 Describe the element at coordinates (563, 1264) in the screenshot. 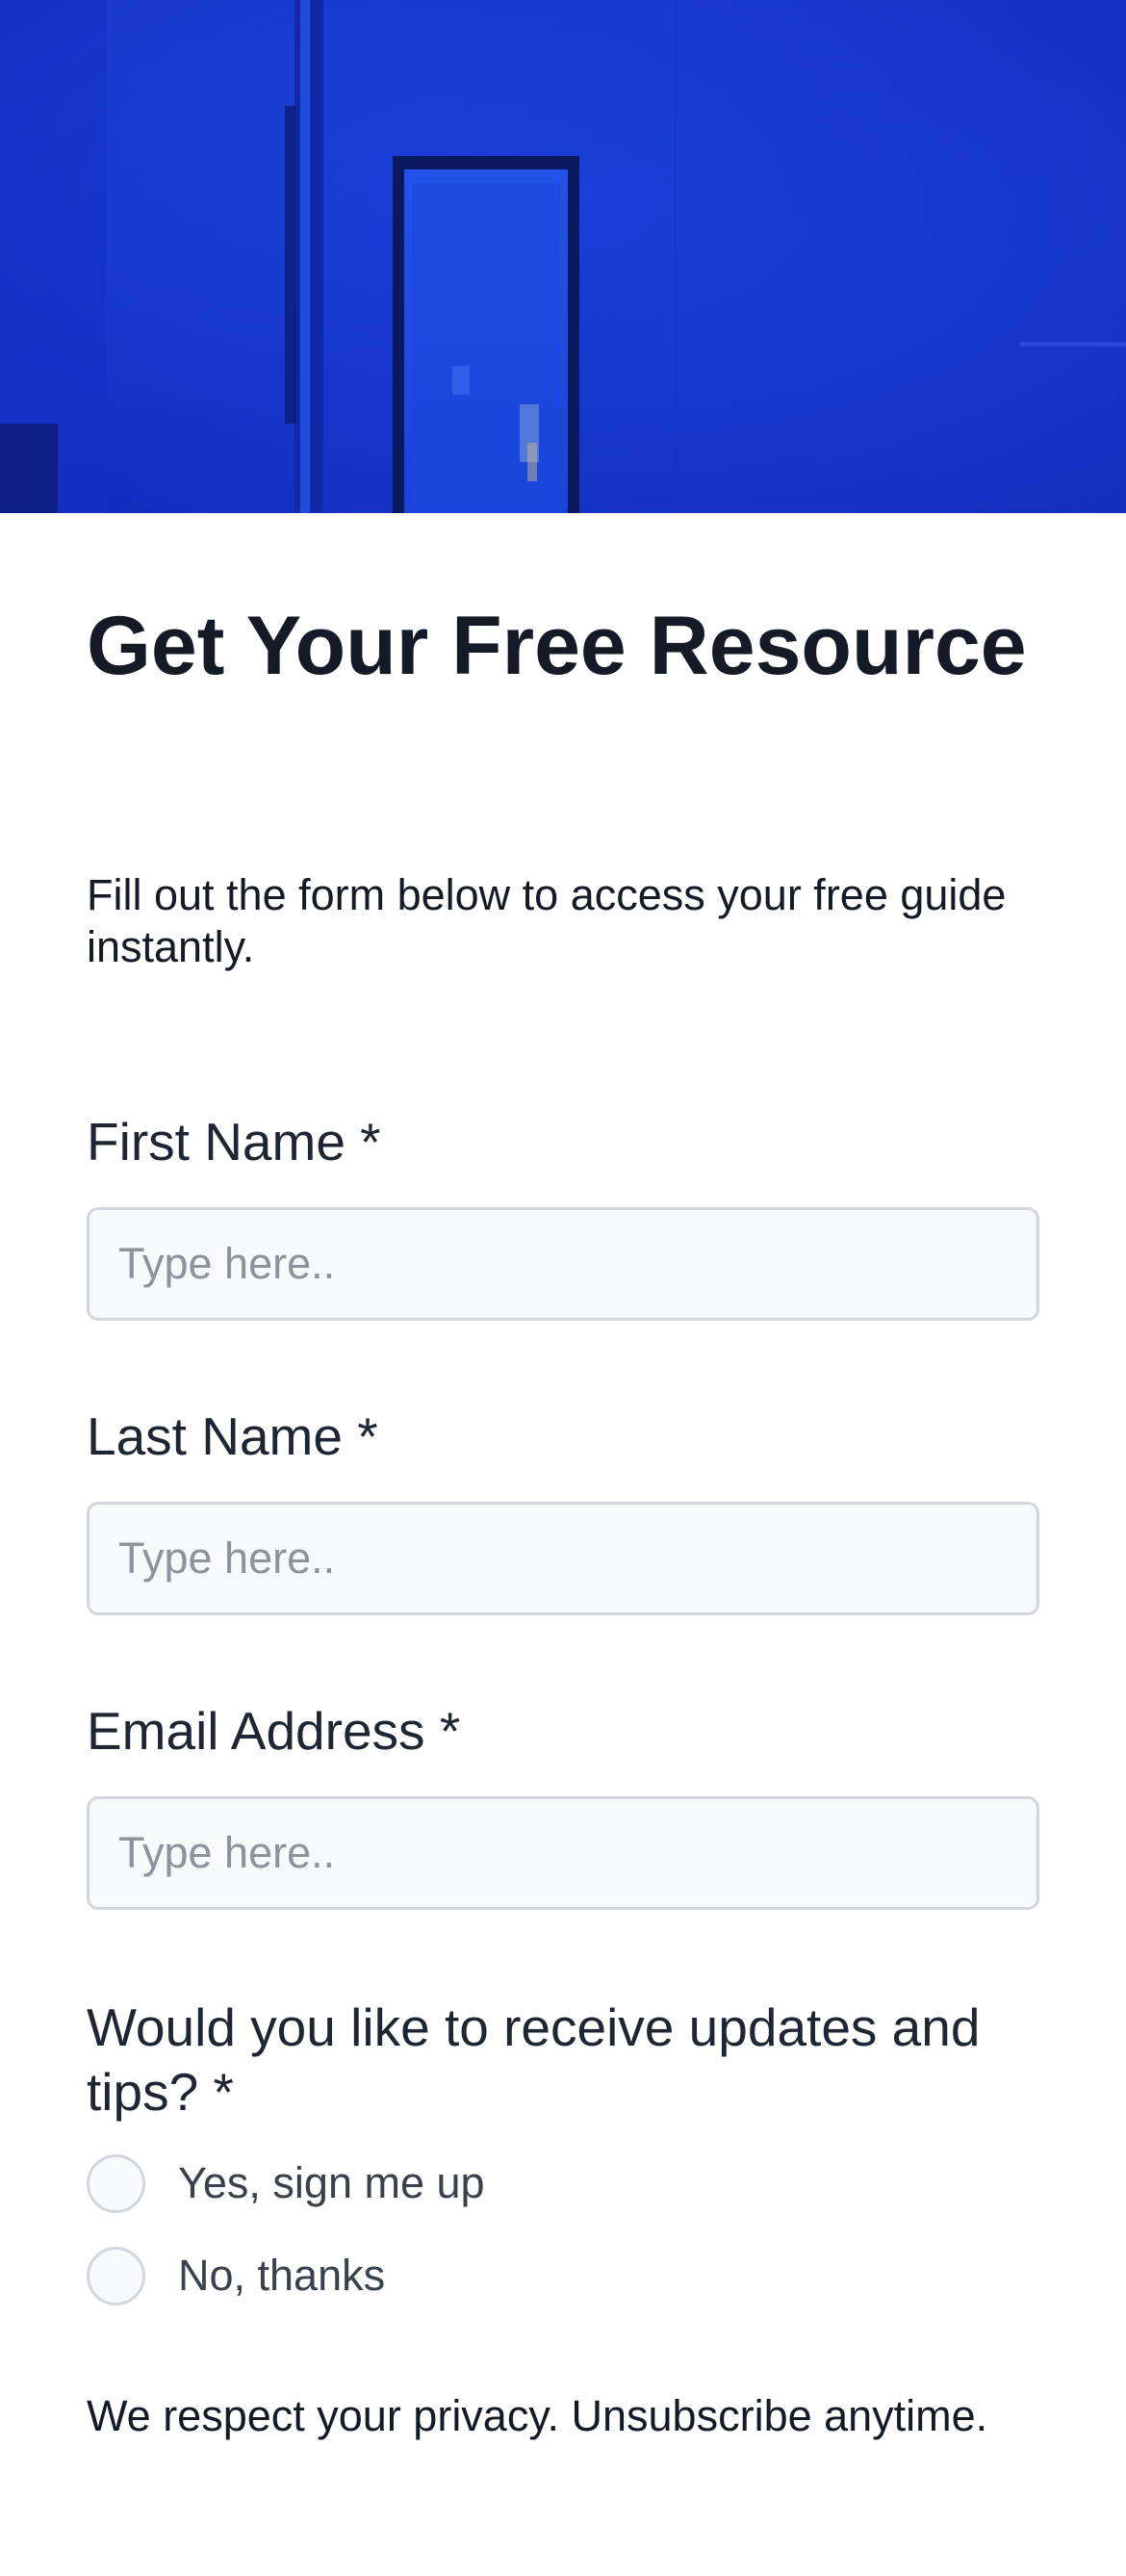

I see `first-name-input` at that location.